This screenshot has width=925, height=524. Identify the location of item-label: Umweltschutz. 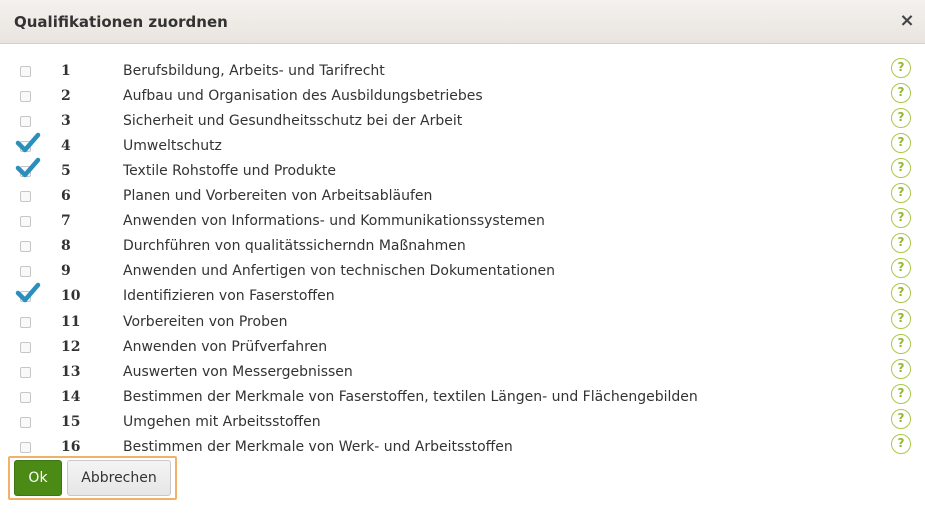
(172, 146).